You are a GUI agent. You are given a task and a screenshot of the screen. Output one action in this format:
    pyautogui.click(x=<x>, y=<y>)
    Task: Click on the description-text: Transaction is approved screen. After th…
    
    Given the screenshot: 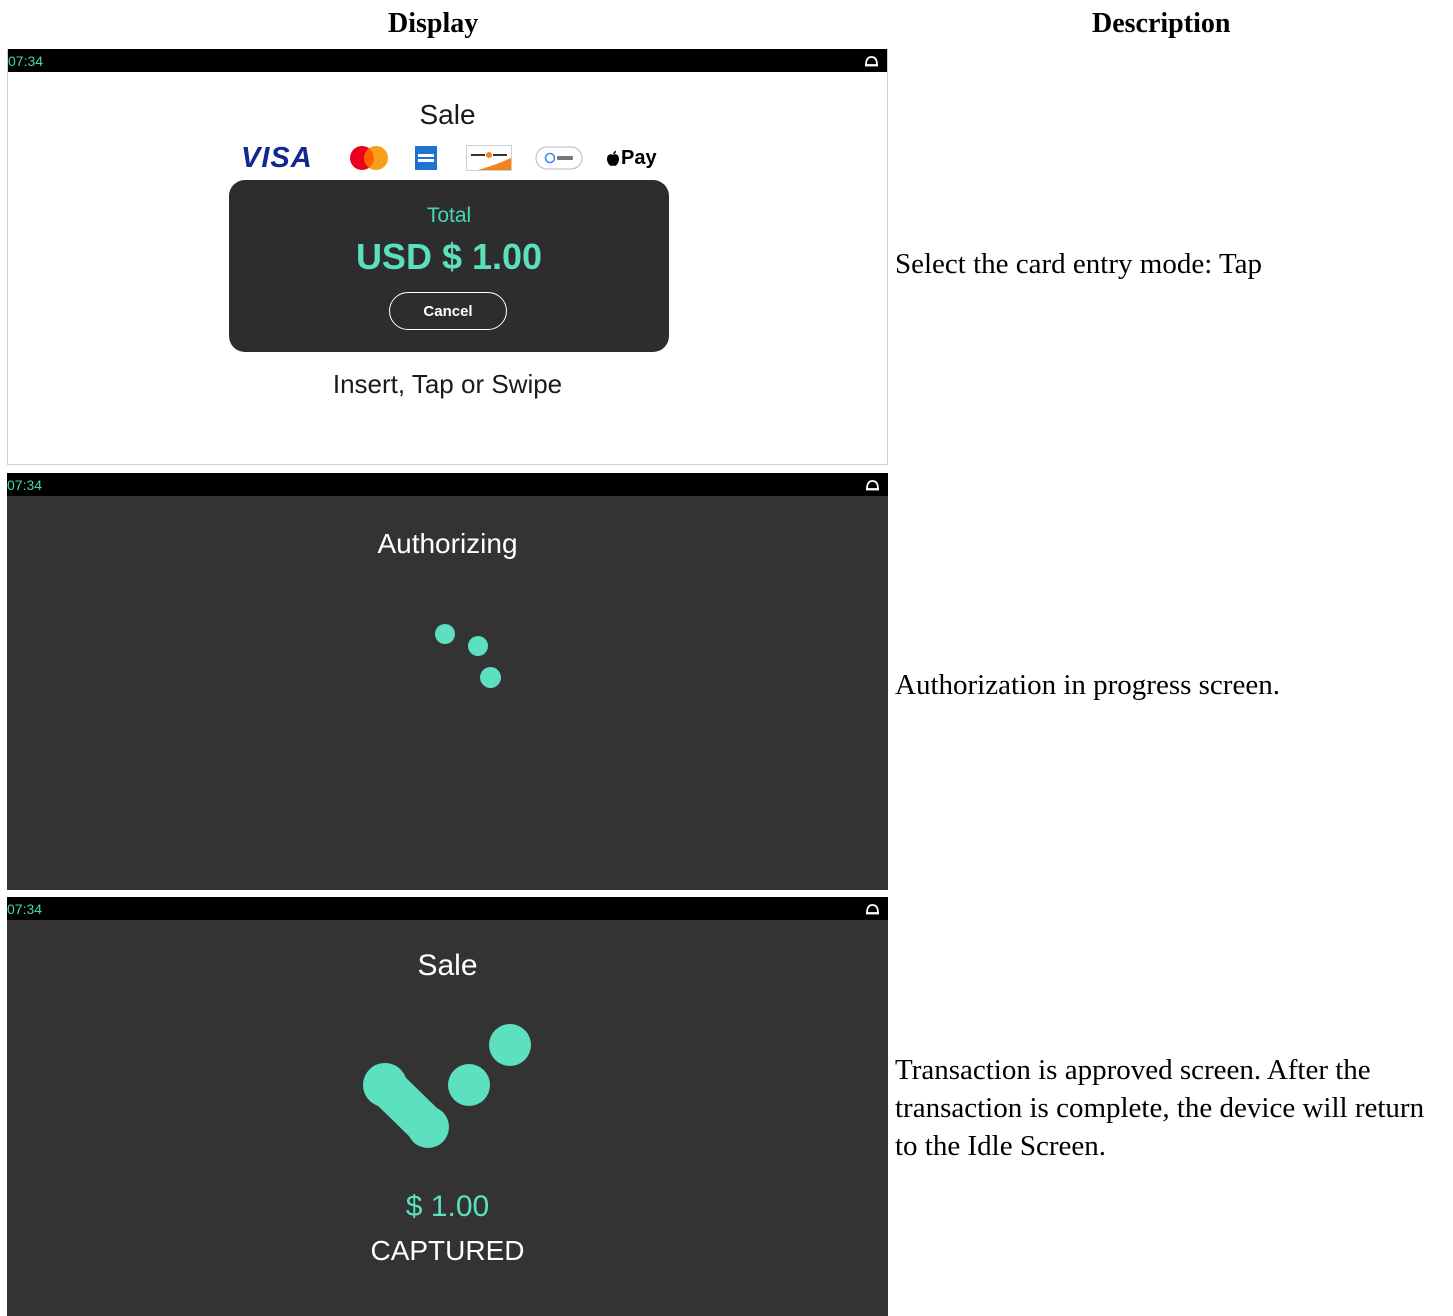 What is the action you would take?
    pyautogui.click(x=1160, y=1108)
    